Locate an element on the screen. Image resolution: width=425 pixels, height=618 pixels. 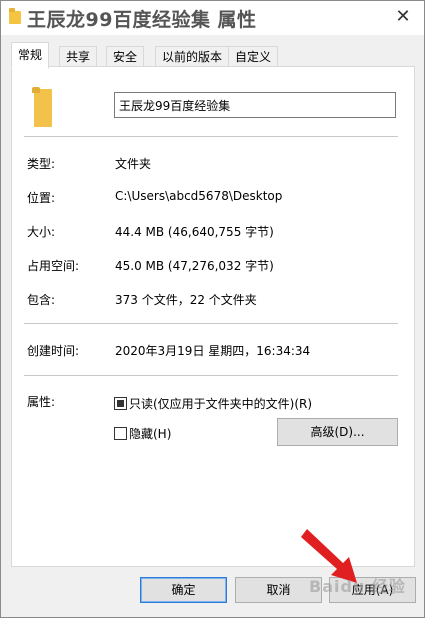
contains-label: 包含: is located at coordinates (41, 300).